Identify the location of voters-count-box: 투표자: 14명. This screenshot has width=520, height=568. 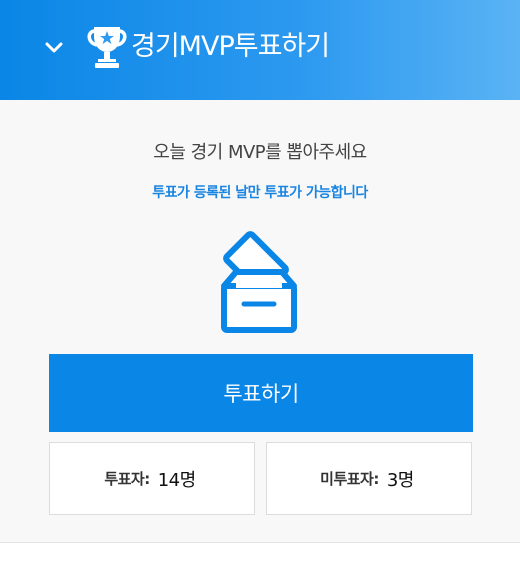
(152, 478).